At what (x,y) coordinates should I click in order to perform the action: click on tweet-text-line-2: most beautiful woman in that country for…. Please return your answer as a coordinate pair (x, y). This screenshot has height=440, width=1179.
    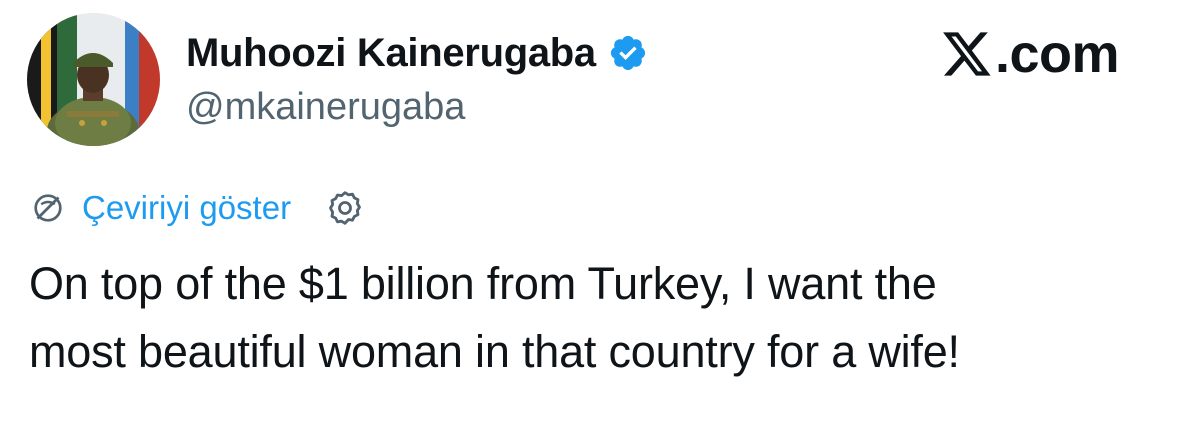
    Looking at the image, I should click on (494, 351).